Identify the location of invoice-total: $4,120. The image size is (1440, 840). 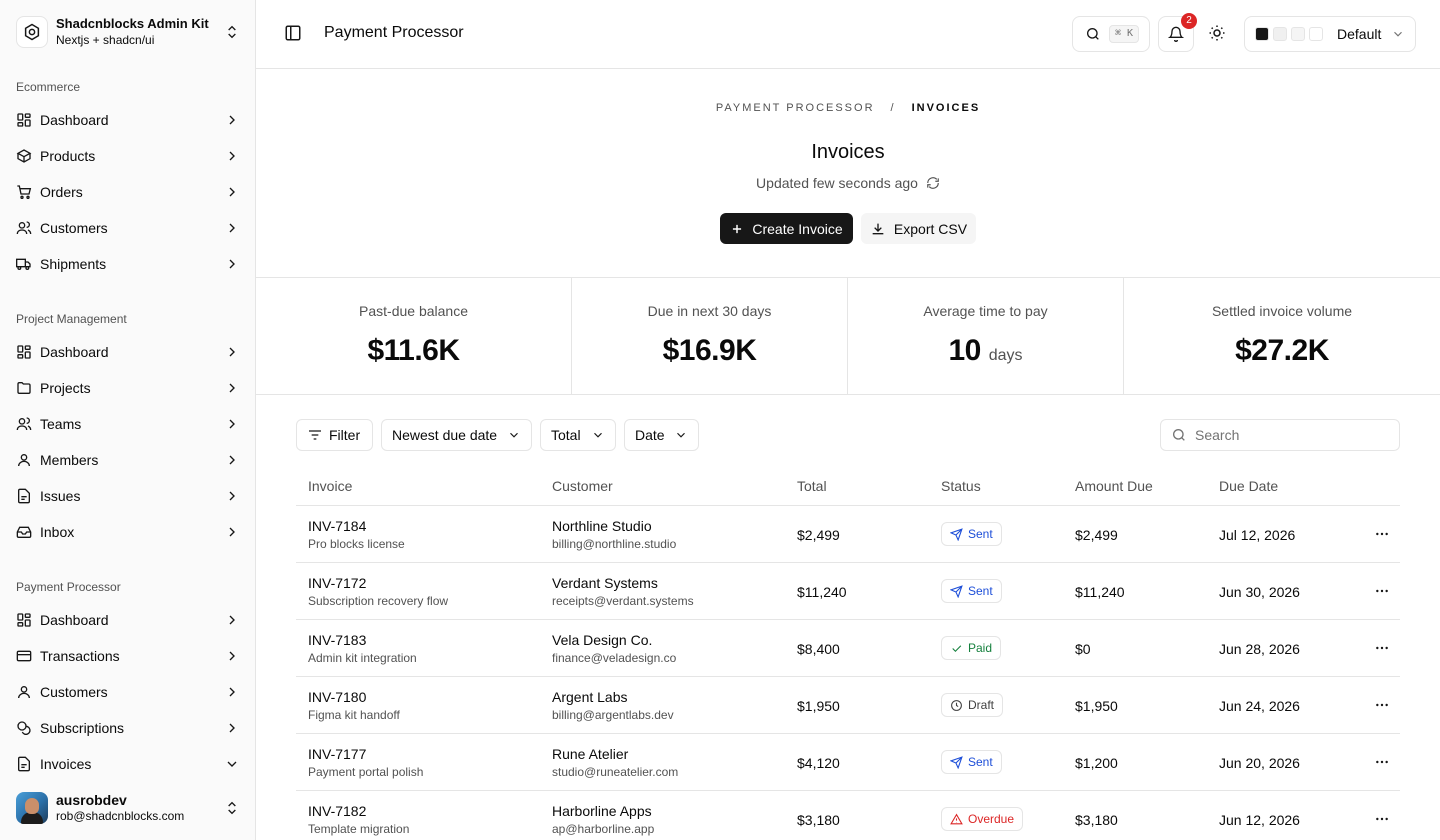
(818, 763).